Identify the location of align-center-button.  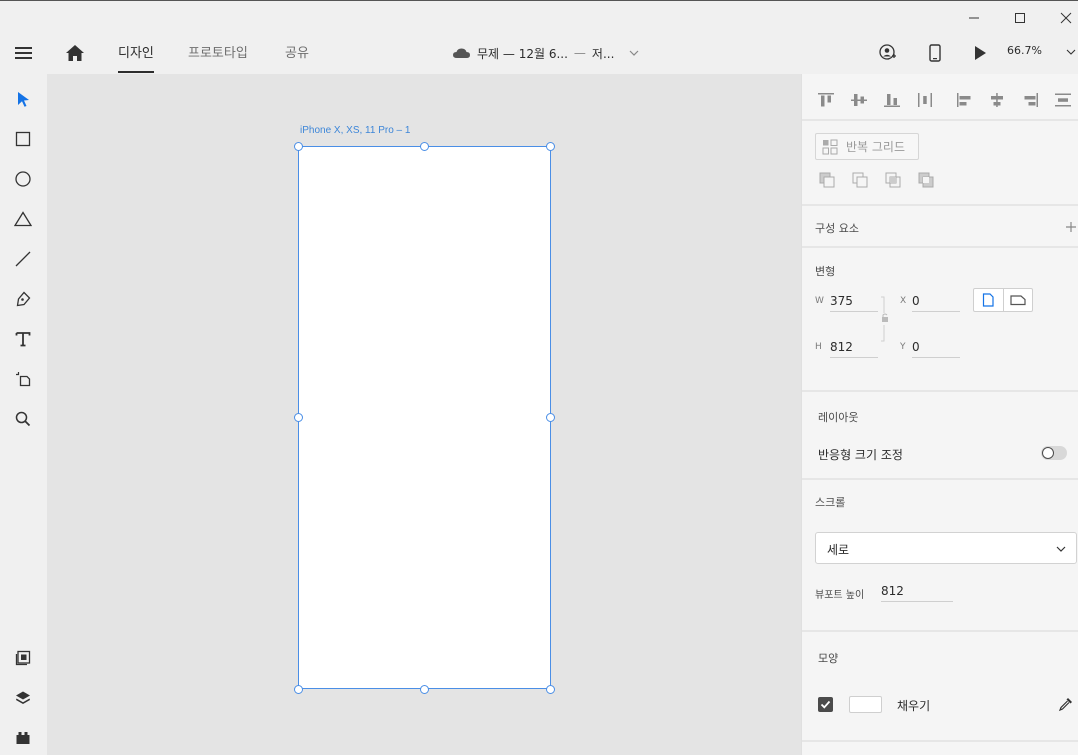
(997, 100).